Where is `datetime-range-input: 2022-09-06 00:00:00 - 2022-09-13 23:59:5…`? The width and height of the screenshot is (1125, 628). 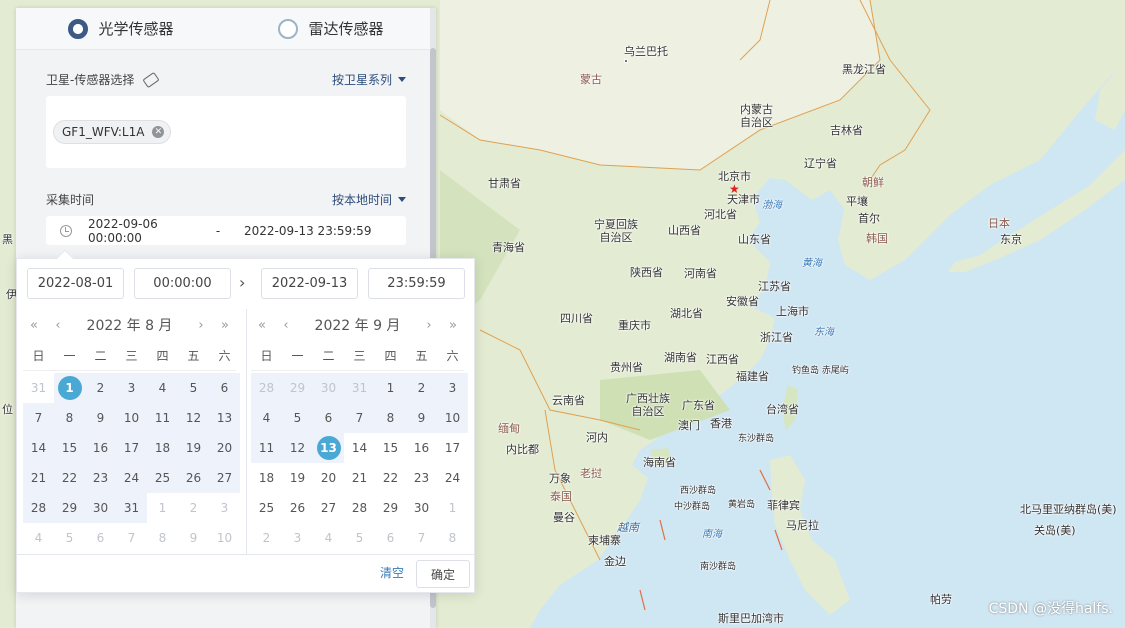 datetime-range-input: 2022-09-06 00:00:00 - 2022-09-13 23:59:5… is located at coordinates (226, 230).